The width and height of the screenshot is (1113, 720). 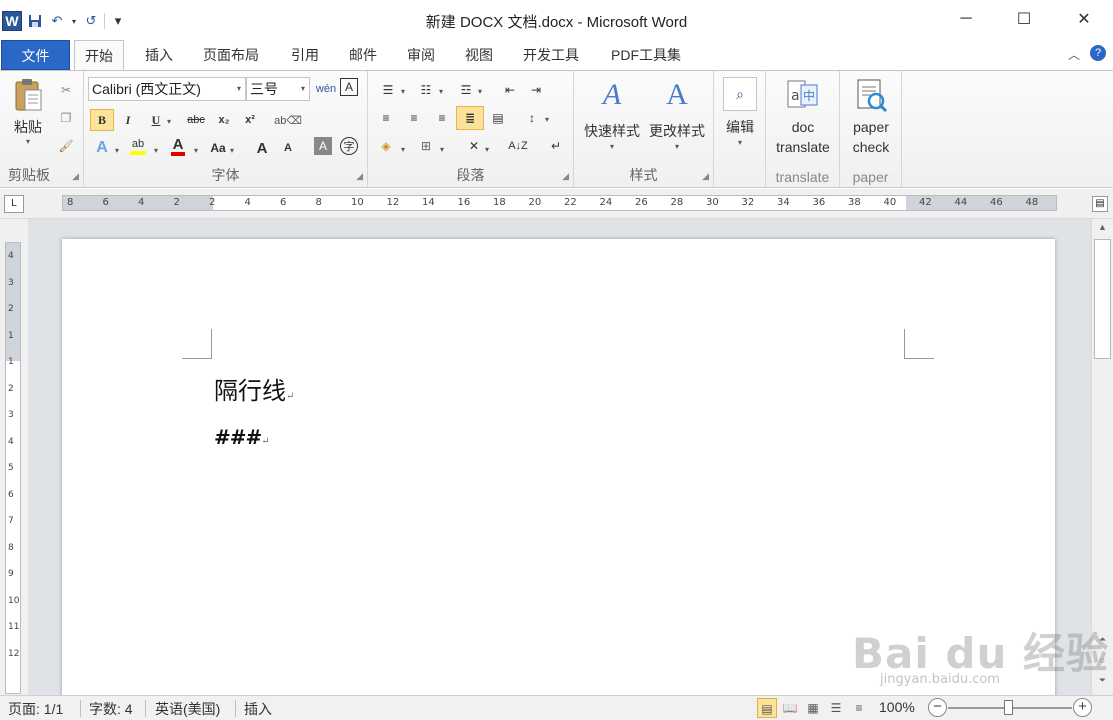 I want to click on subscript-button: x₂, so click(x=224, y=120).